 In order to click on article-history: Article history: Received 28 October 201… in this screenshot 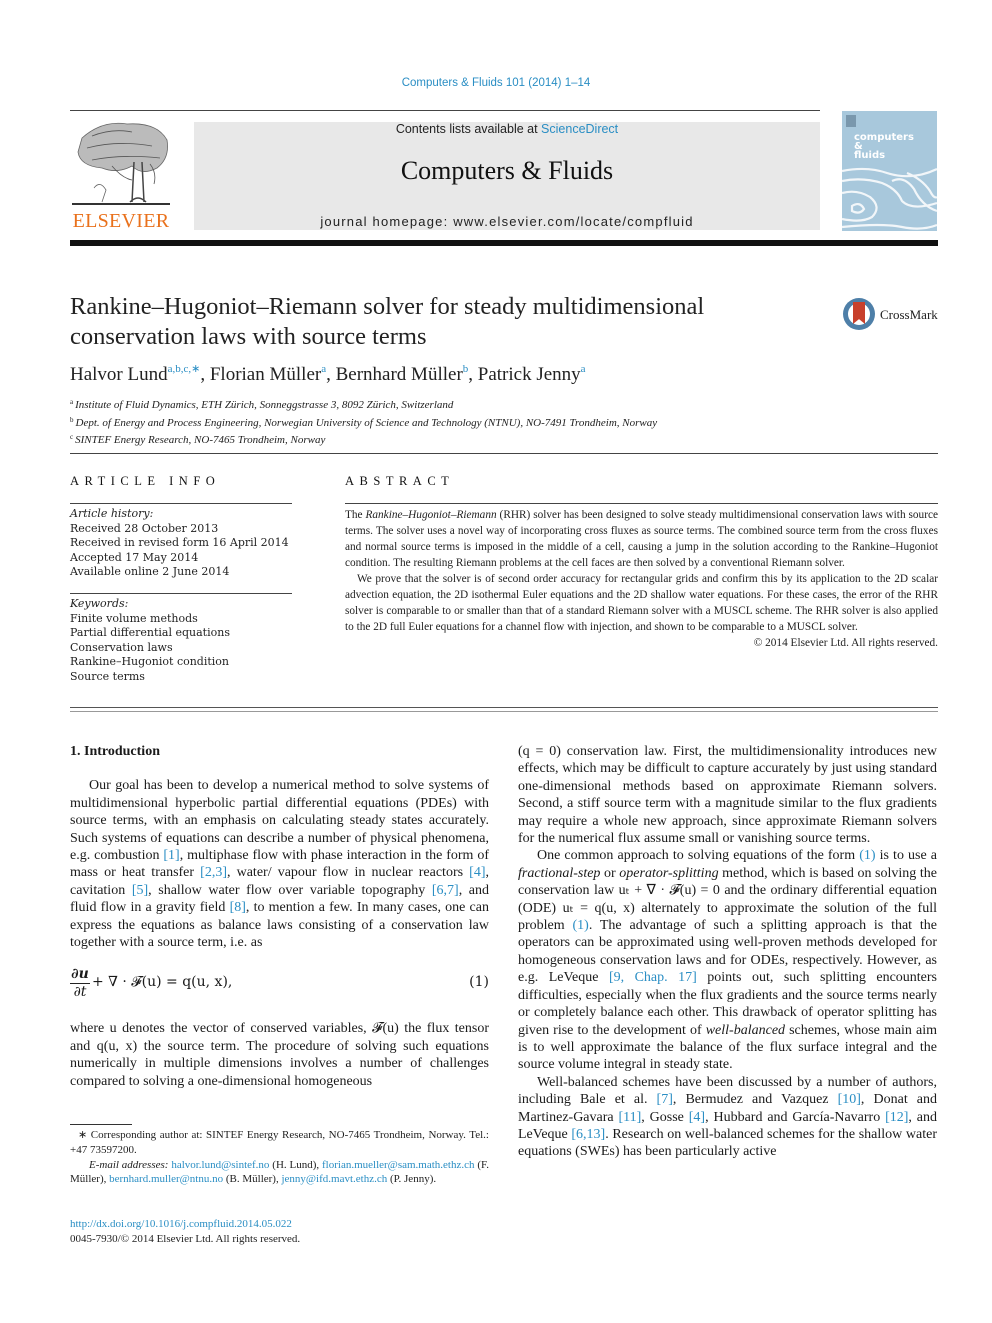, I will do `click(181, 543)`.